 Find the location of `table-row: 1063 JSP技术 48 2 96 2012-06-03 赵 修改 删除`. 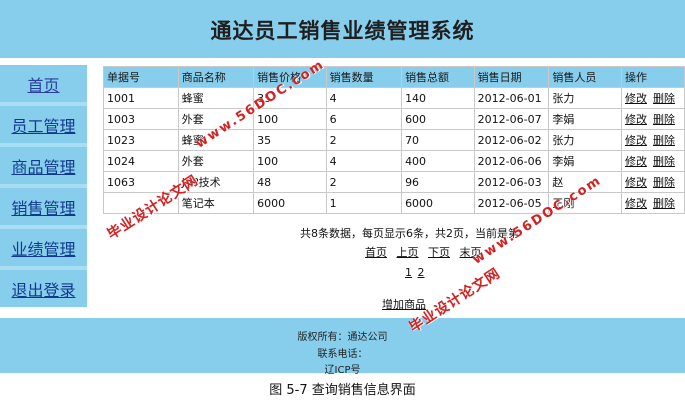

table-row: 1063 JSP技术 48 2 96 2012-06-03 赵 修改 删除 is located at coordinates (394, 182).